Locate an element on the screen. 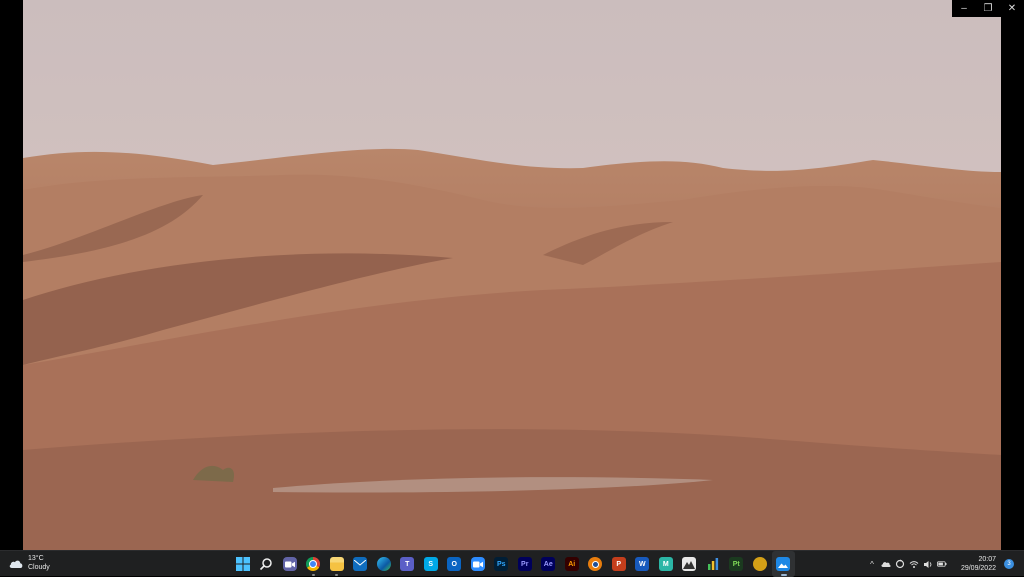 The width and height of the screenshot is (1024, 577). taskbar-app-chrome is located at coordinates (314, 564).